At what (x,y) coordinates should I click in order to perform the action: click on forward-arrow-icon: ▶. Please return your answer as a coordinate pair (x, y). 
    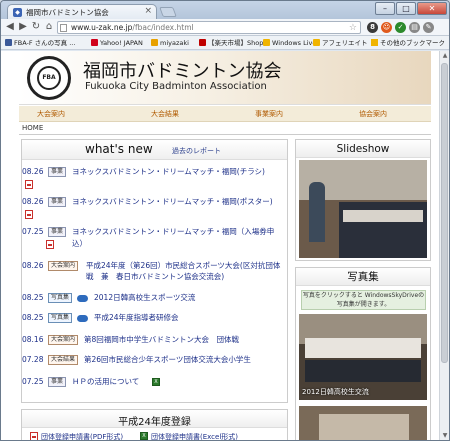
    Looking at the image, I should click on (23, 27).